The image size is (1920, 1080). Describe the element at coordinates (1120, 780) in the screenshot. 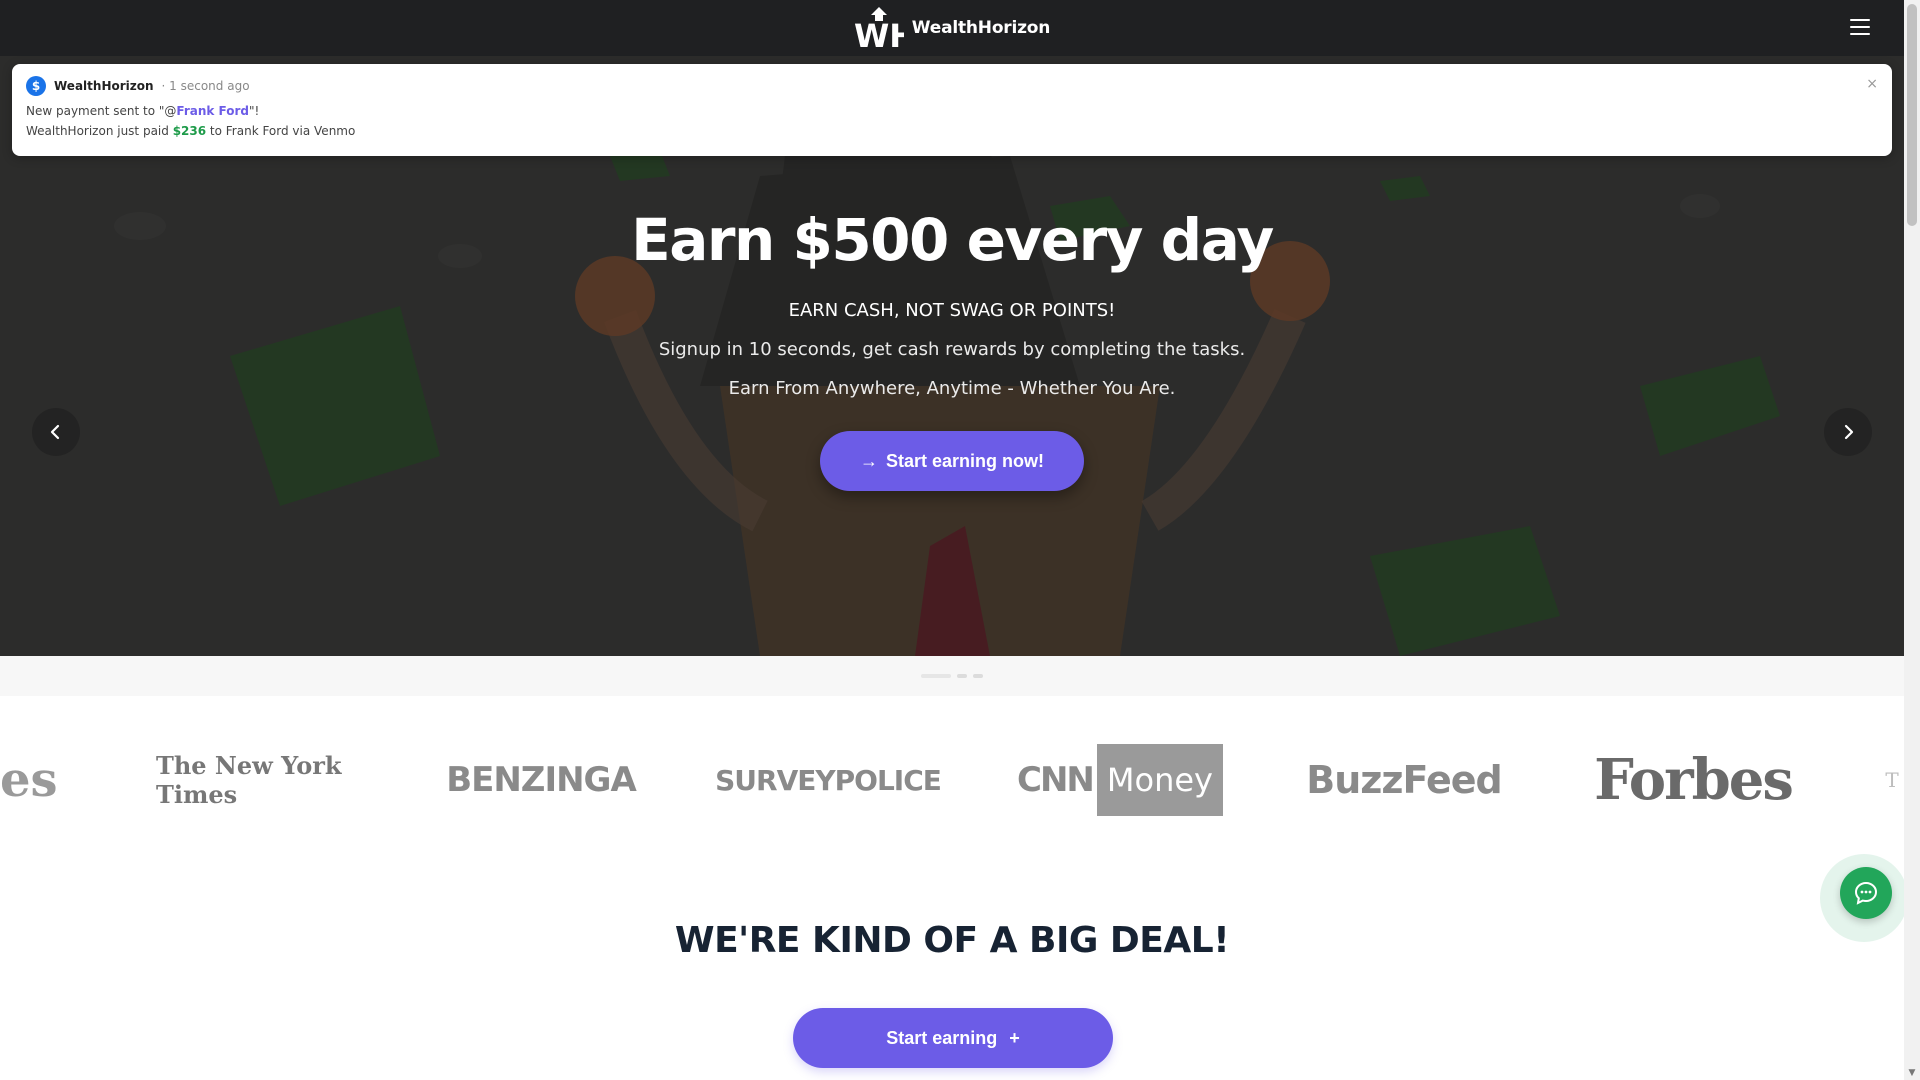

I see `cnn-money-logo: CNN Money` at that location.